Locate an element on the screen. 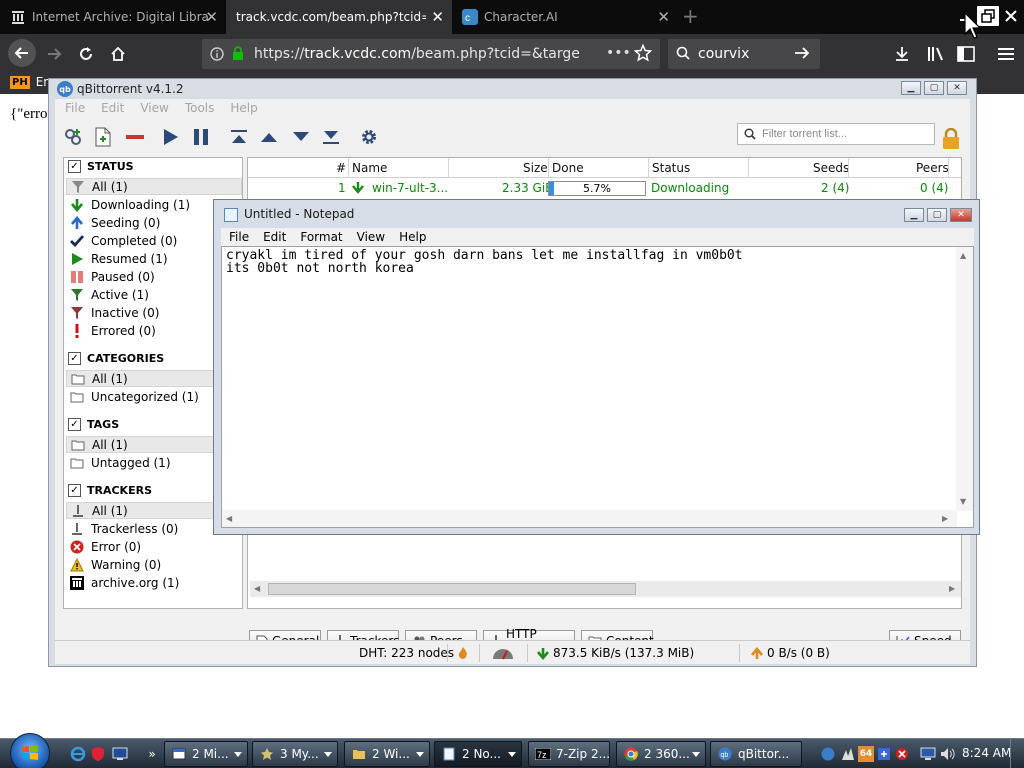 The image size is (1024, 768). tab-track-vcdc: track.vcdc.com/beam.php?tcid=&target= ✕ is located at coordinates (339, 17).